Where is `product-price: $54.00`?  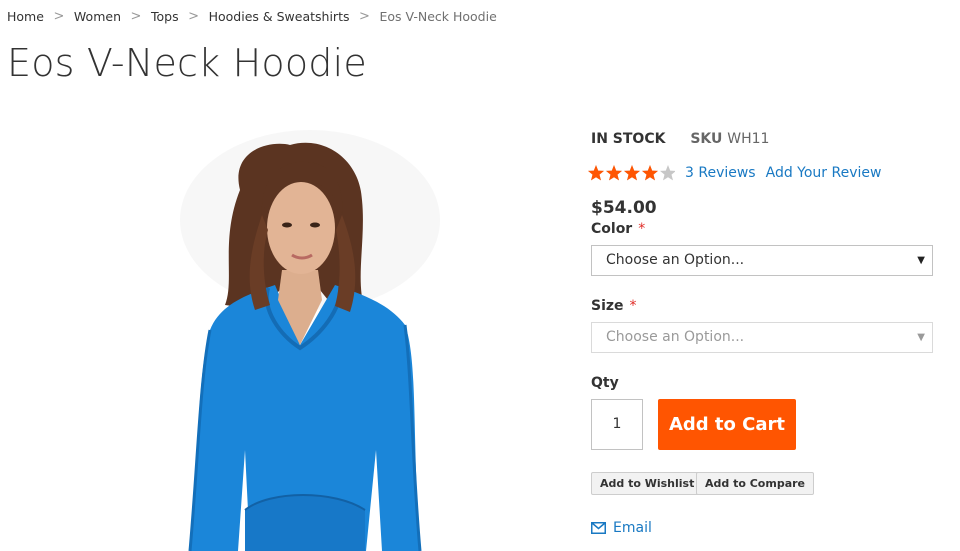
product-price: $54.00 is located at coordinates (624, 208).